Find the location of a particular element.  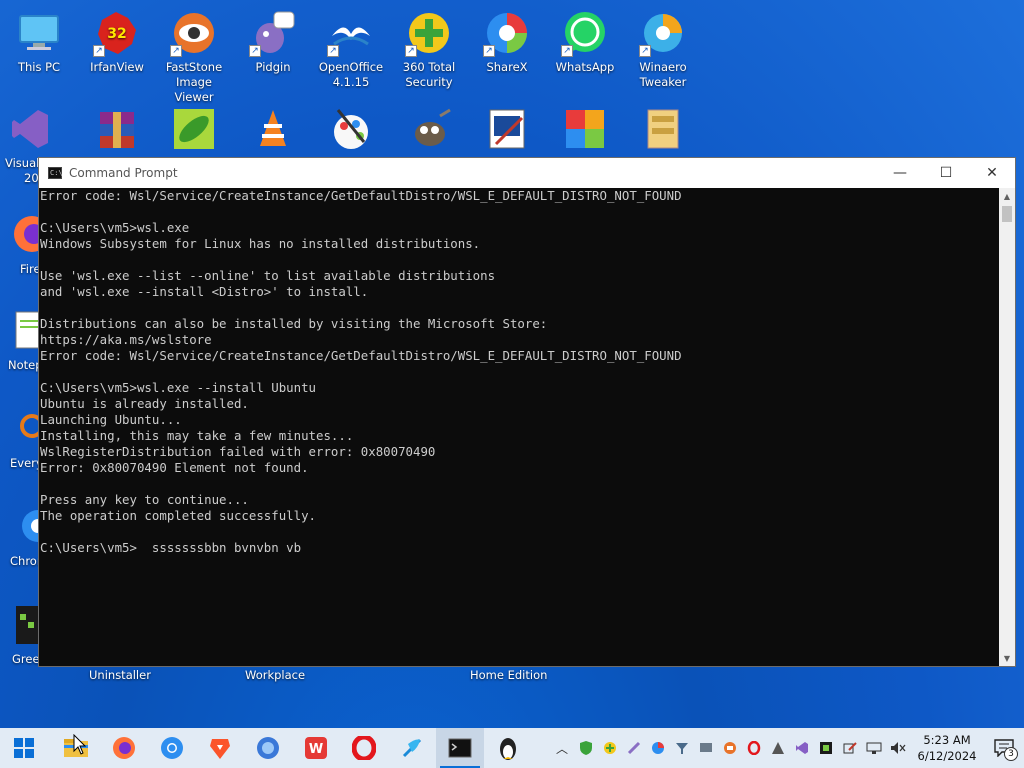

traffic-cone-icon is located at coordinates (273, 129).